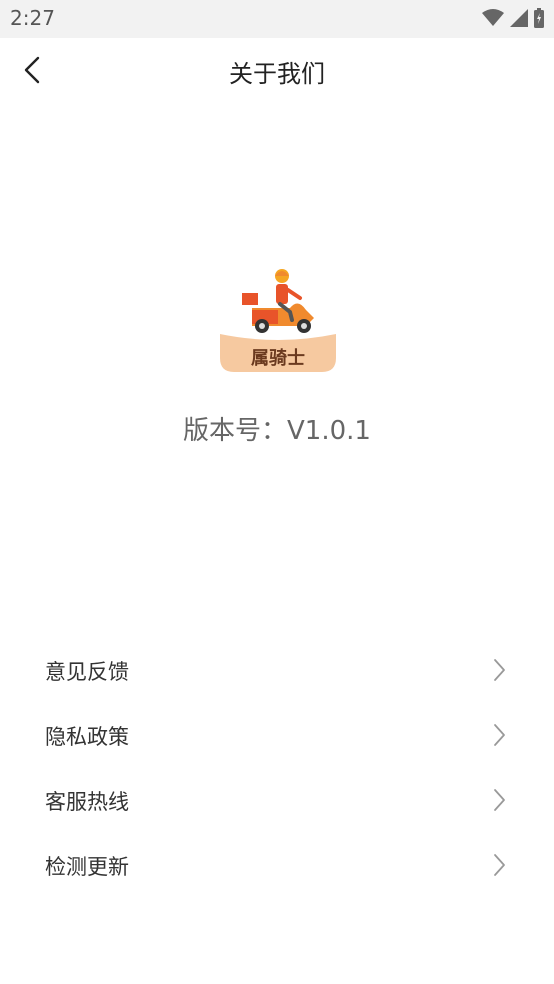 The image size is (554, 984). Describe the element at coordinates (277, 74) in the screenshot. I see `page-title: 关于我们` at that location.